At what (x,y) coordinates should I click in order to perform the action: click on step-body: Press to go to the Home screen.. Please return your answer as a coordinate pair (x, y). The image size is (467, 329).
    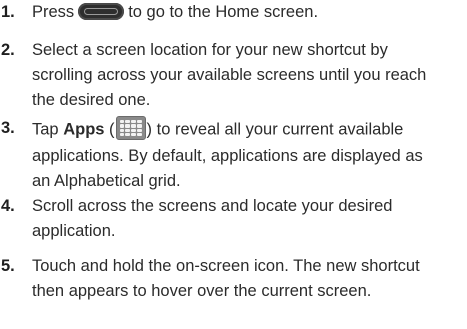
    Looking at the image, I should click on (247, 12).